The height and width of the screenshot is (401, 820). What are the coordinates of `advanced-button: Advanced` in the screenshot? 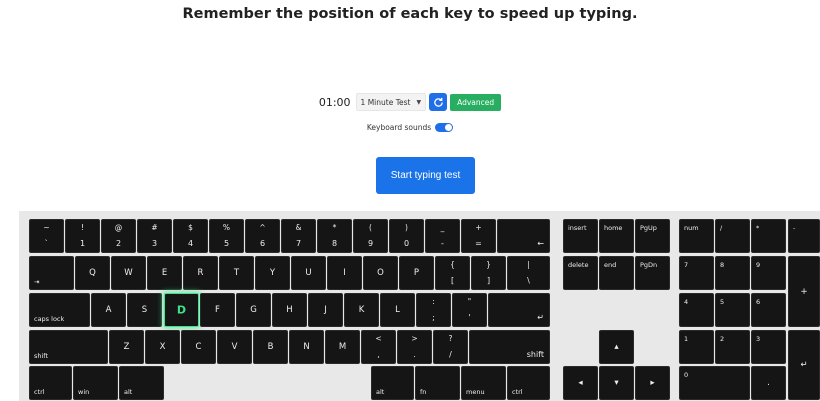 It's located at (476, 102).